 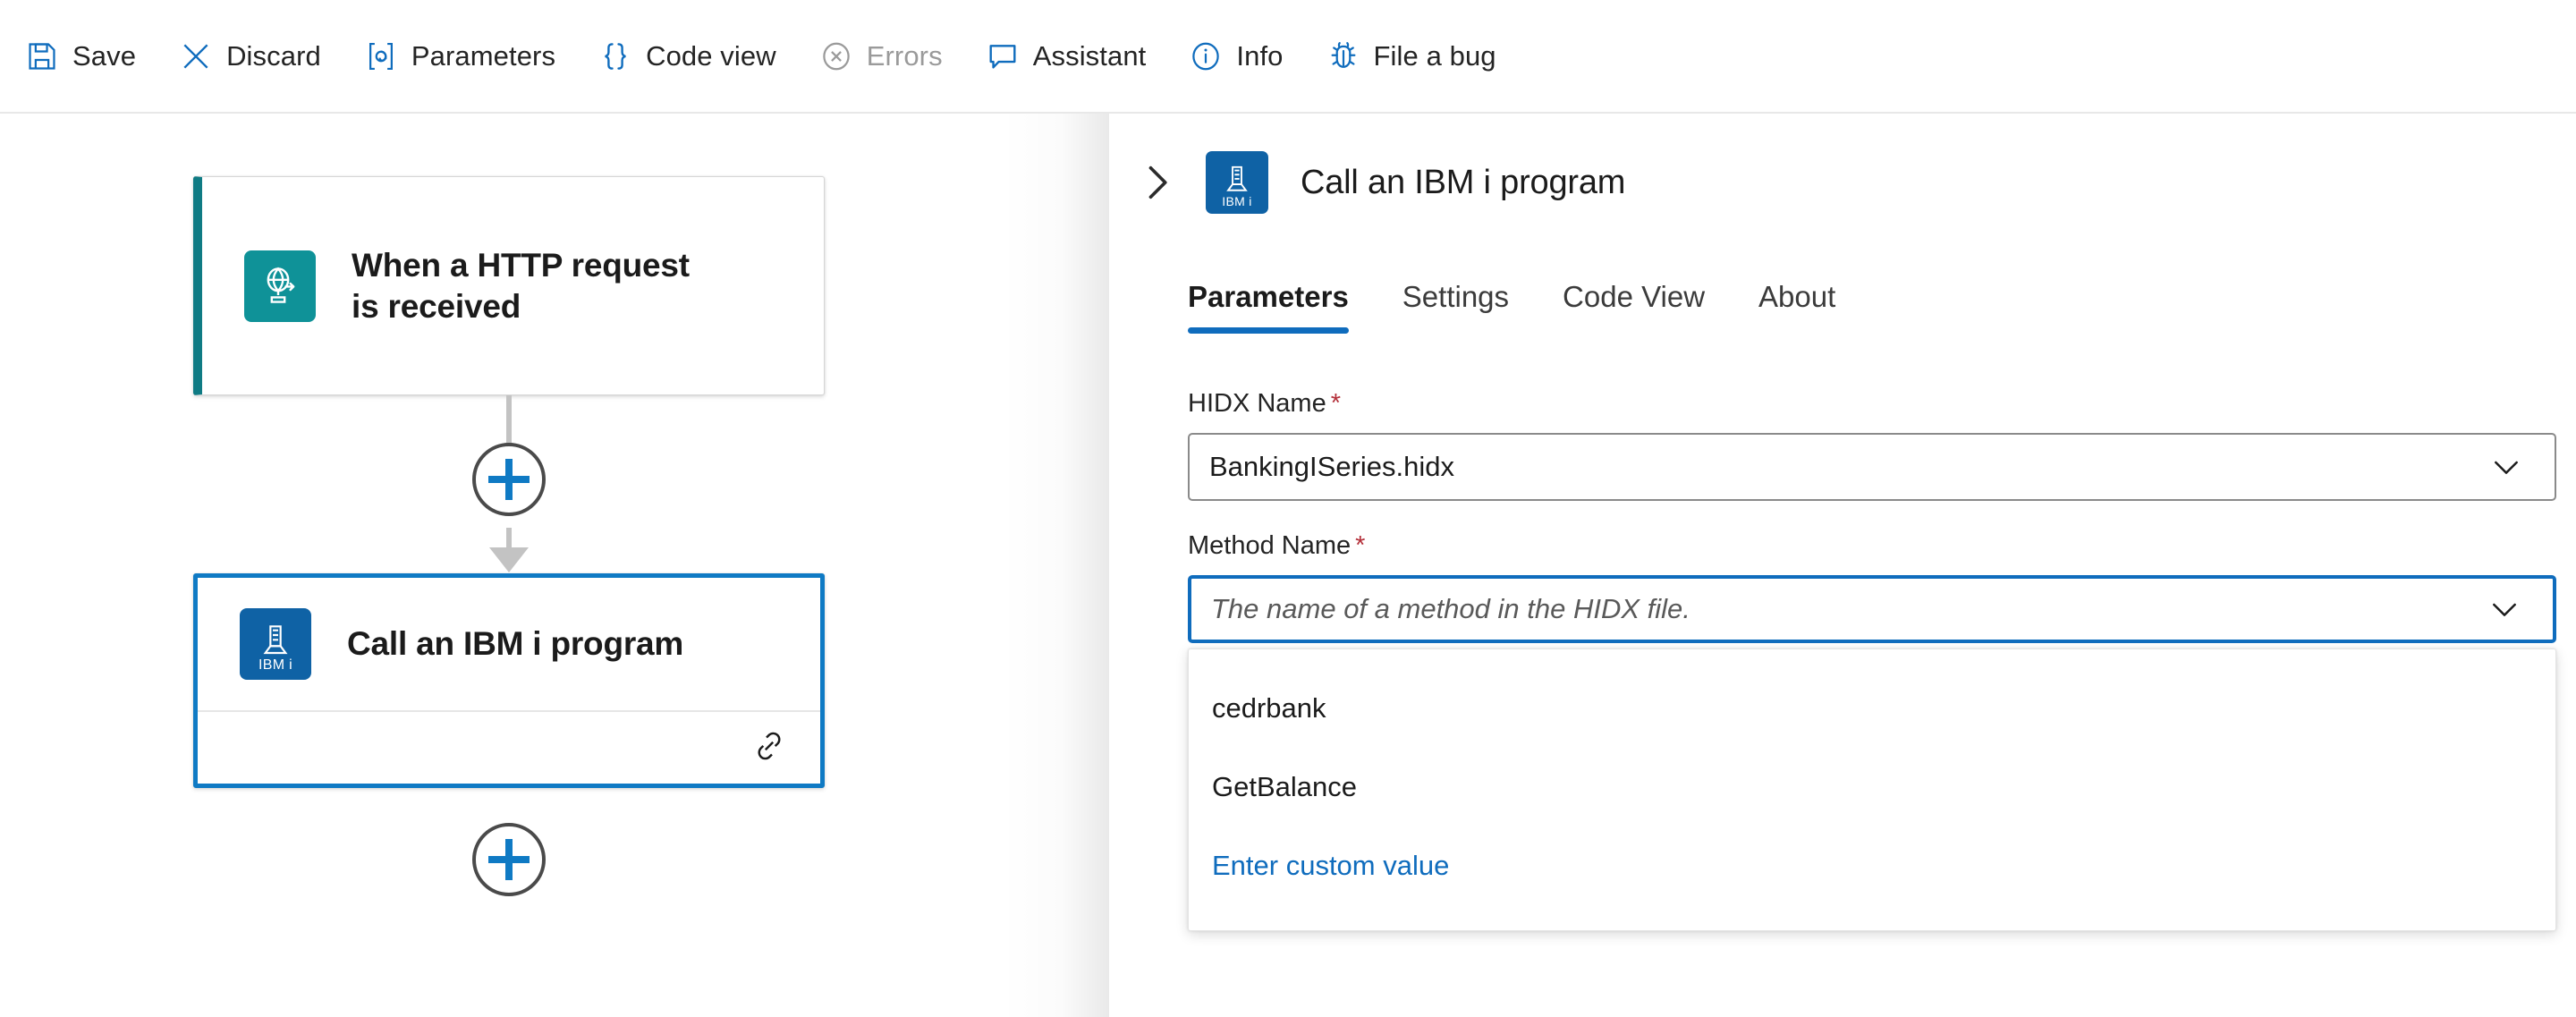 What do you see at coordinates (1872, 866) in the screenshot?
I see `dropdown-option-enter-custom-value: Enter custom value` at bounding box center [1872, 866].